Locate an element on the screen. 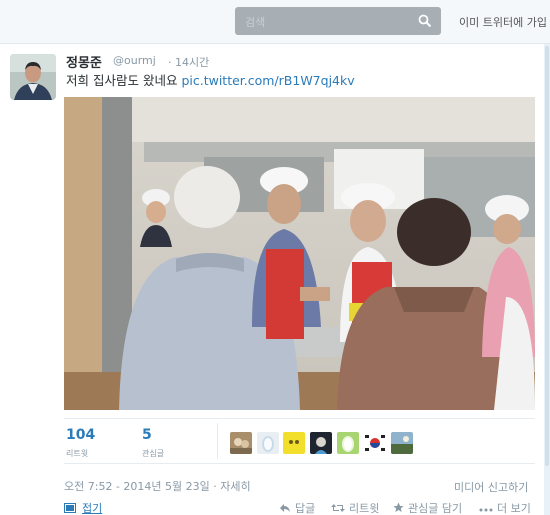 This screenshot has height=515, width=550. favorite-button: 관심글 담기 is located at coordinates (427, 507).